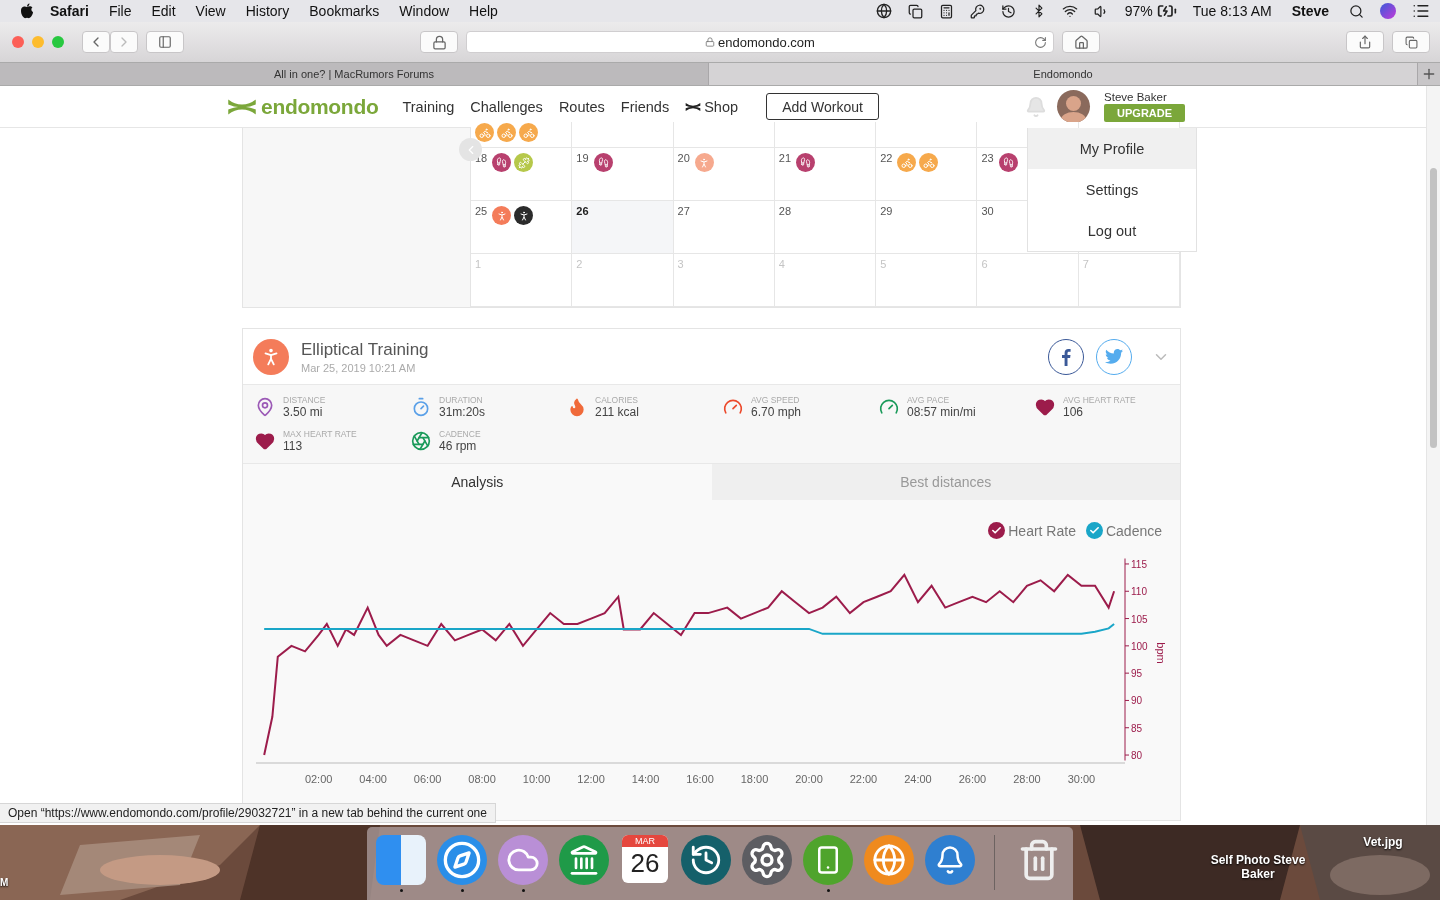  What do you see at coordinates (1433, 455) in the screenshot?
I see `scrollbar` at bounding box center [1433, 455].